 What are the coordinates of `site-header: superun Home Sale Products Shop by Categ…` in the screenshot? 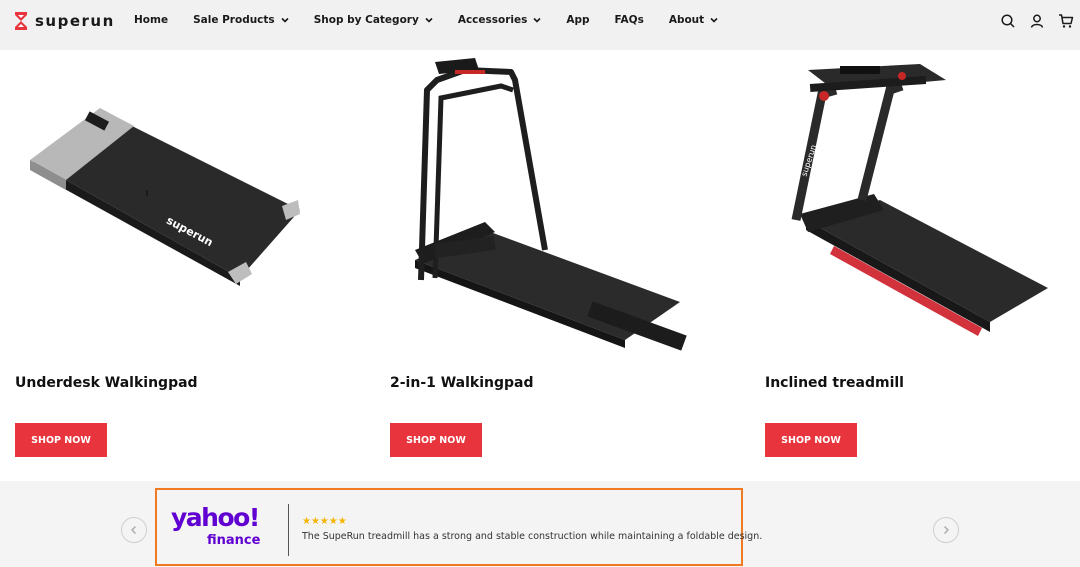 It's located at (540, 25).